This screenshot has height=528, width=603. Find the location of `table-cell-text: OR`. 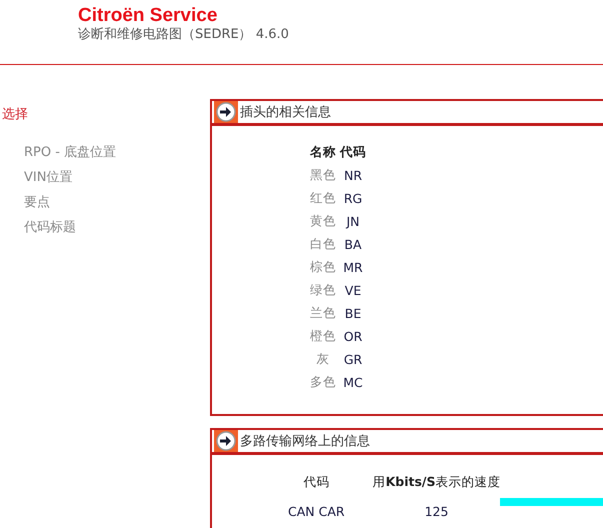

table-cell-text: OR is located at coordinates (353, 337).